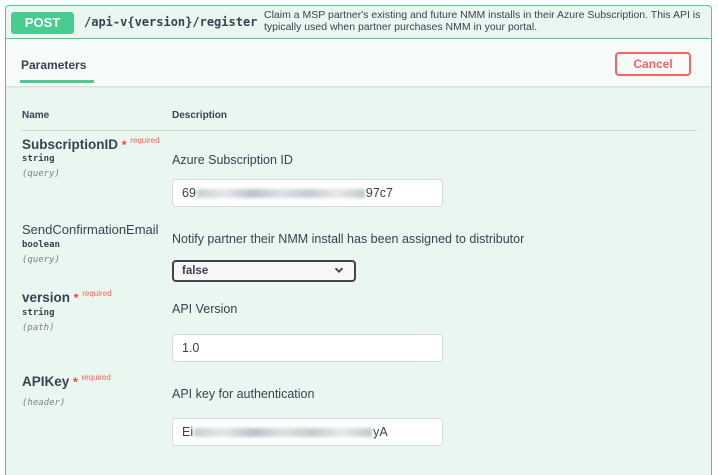 This screenshot has height=475, width=718. I want to click on sendconfirmationemail-select: false, so click(264, 271).